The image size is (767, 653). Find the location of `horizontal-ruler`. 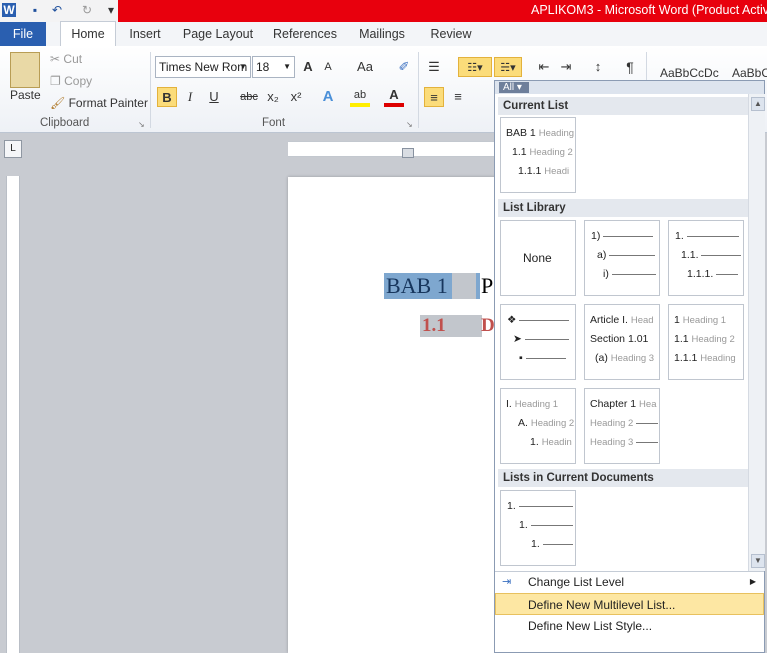

horizontal-ruler is located at coordinates (393, 149).